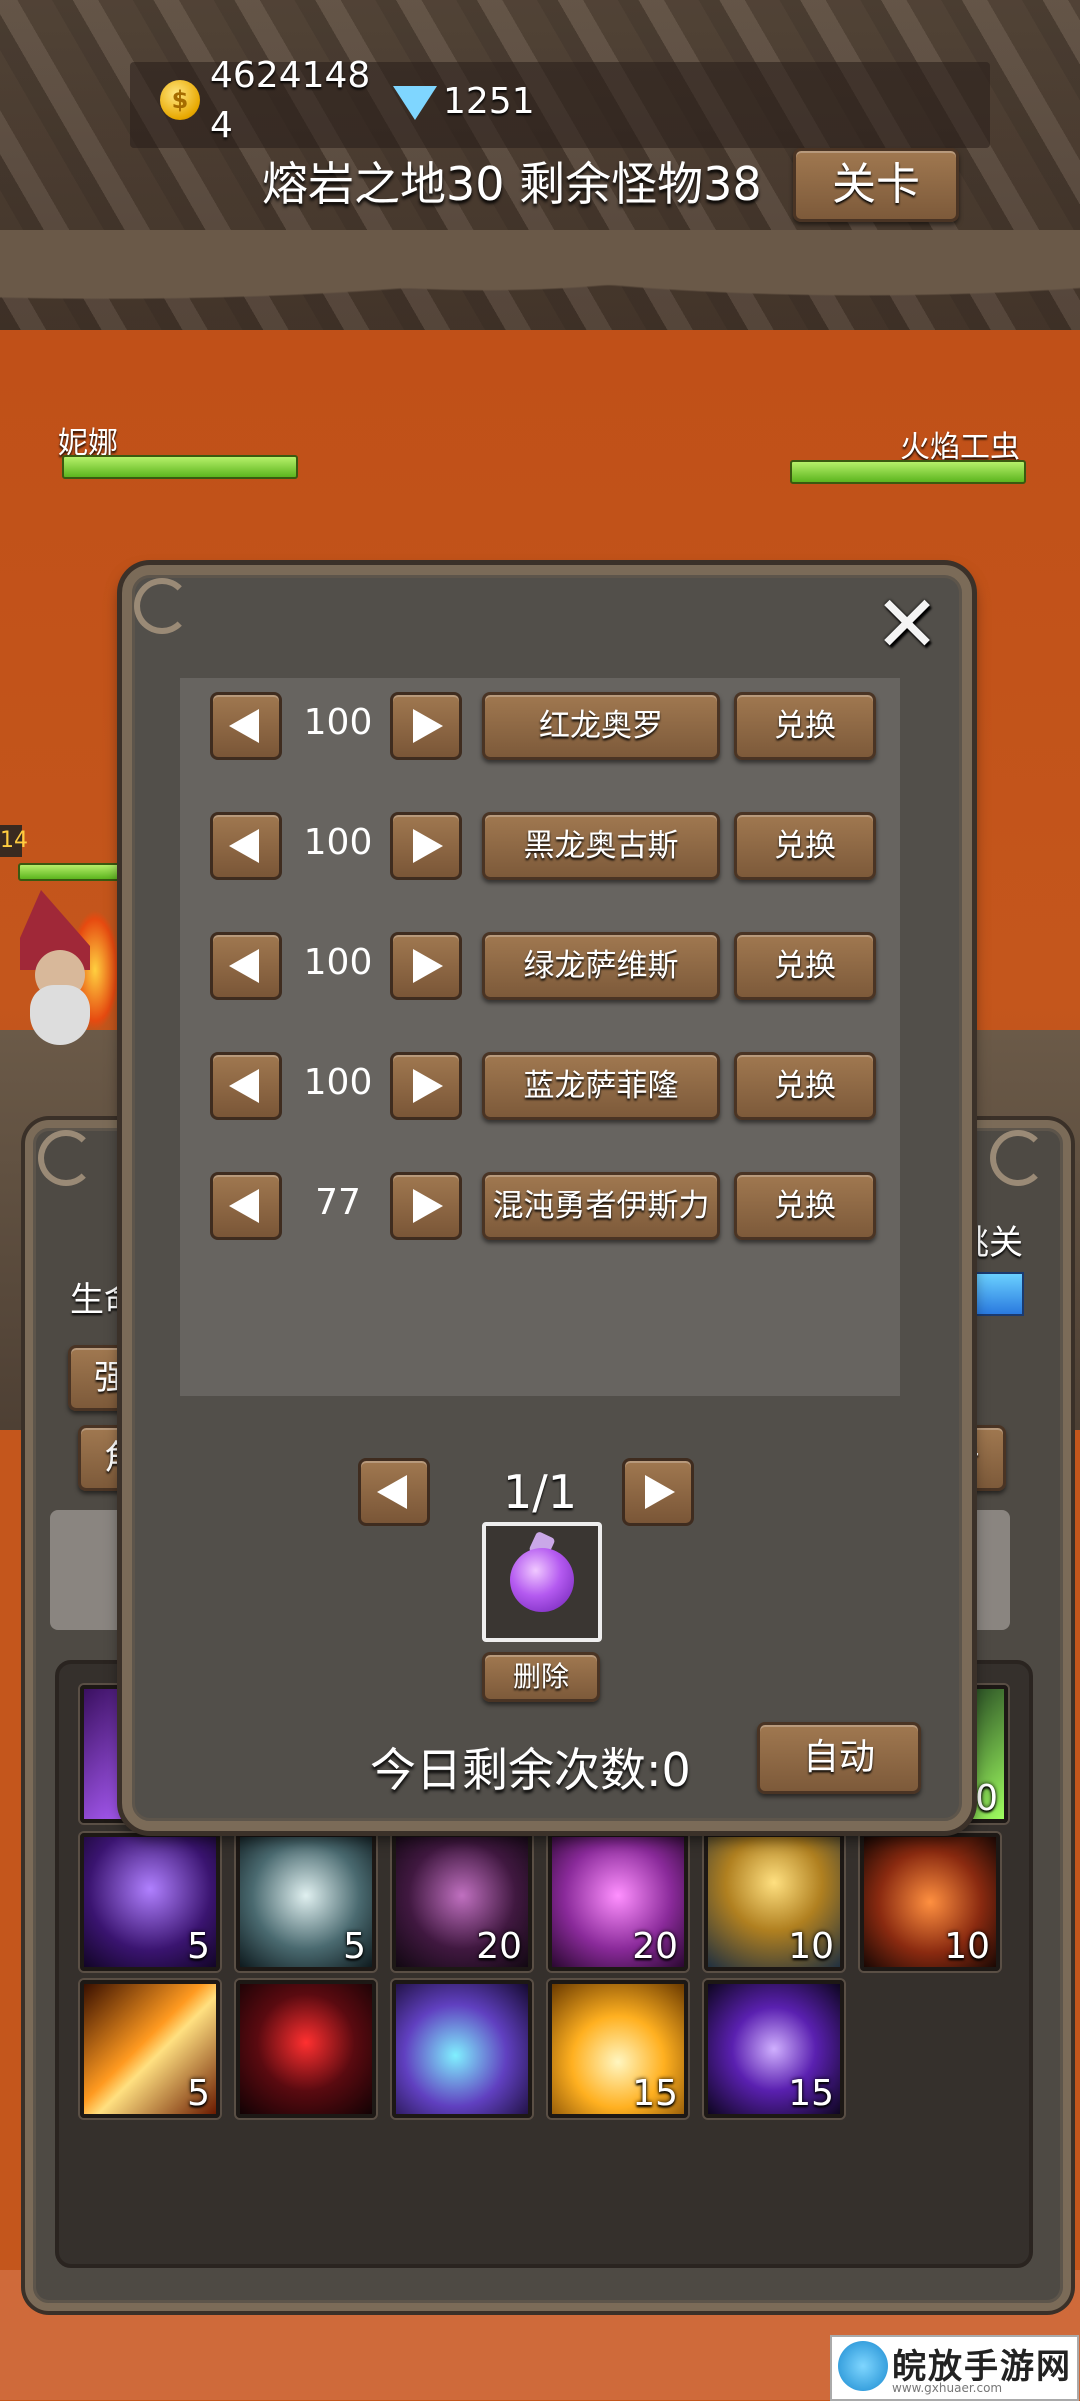  I want to click on page-indicator: 1/1, so click(540, 1492).